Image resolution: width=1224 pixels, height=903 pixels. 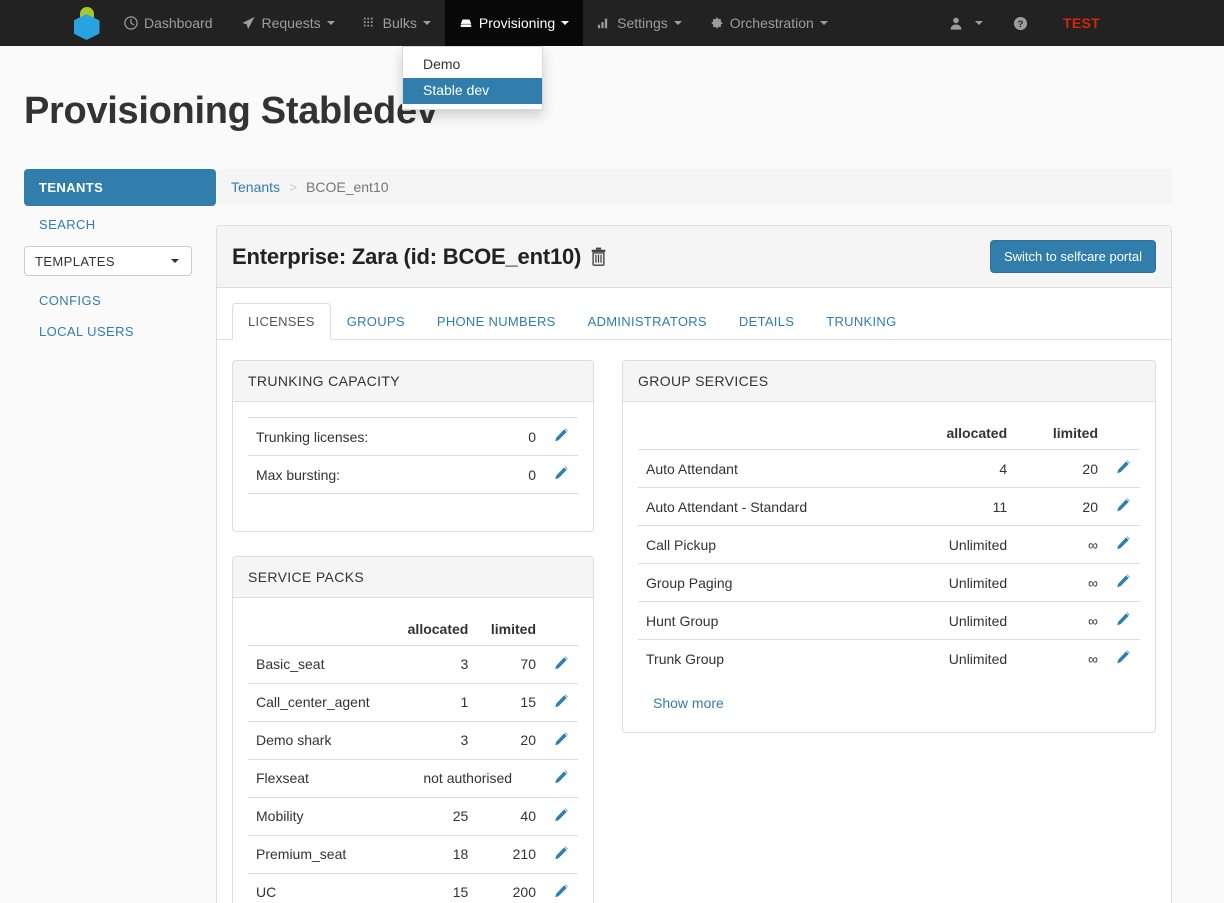 I want to click on tab-details: DETAILS, so click(x=766, y=321).